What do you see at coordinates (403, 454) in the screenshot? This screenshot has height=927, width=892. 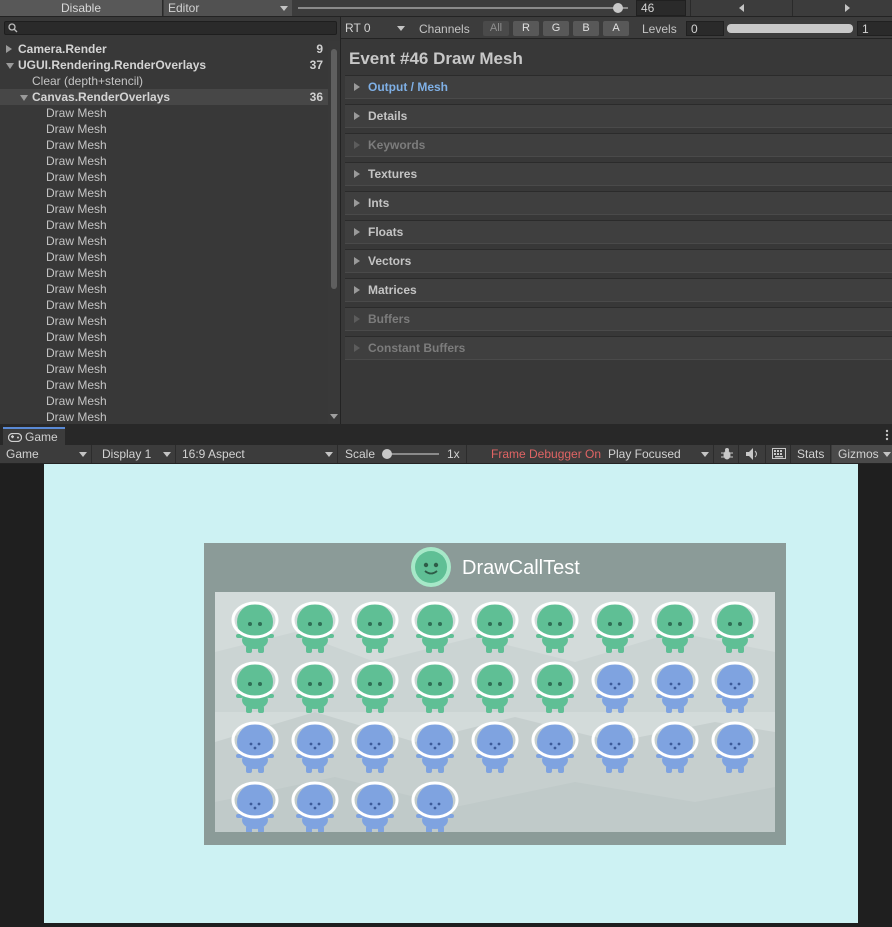 I see `scale-control: Scale 1x` at bounding box center [403, 454].